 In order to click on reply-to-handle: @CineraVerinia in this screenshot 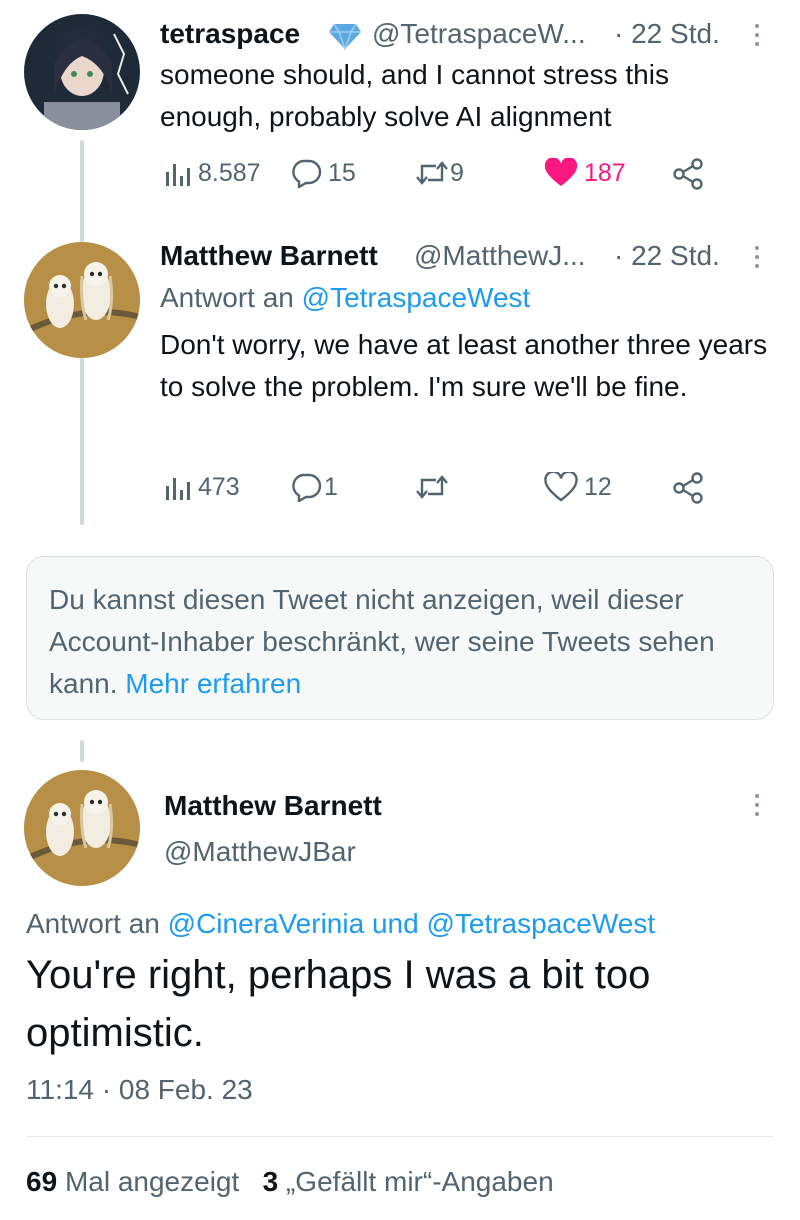, I will do `click(266, 923)`.